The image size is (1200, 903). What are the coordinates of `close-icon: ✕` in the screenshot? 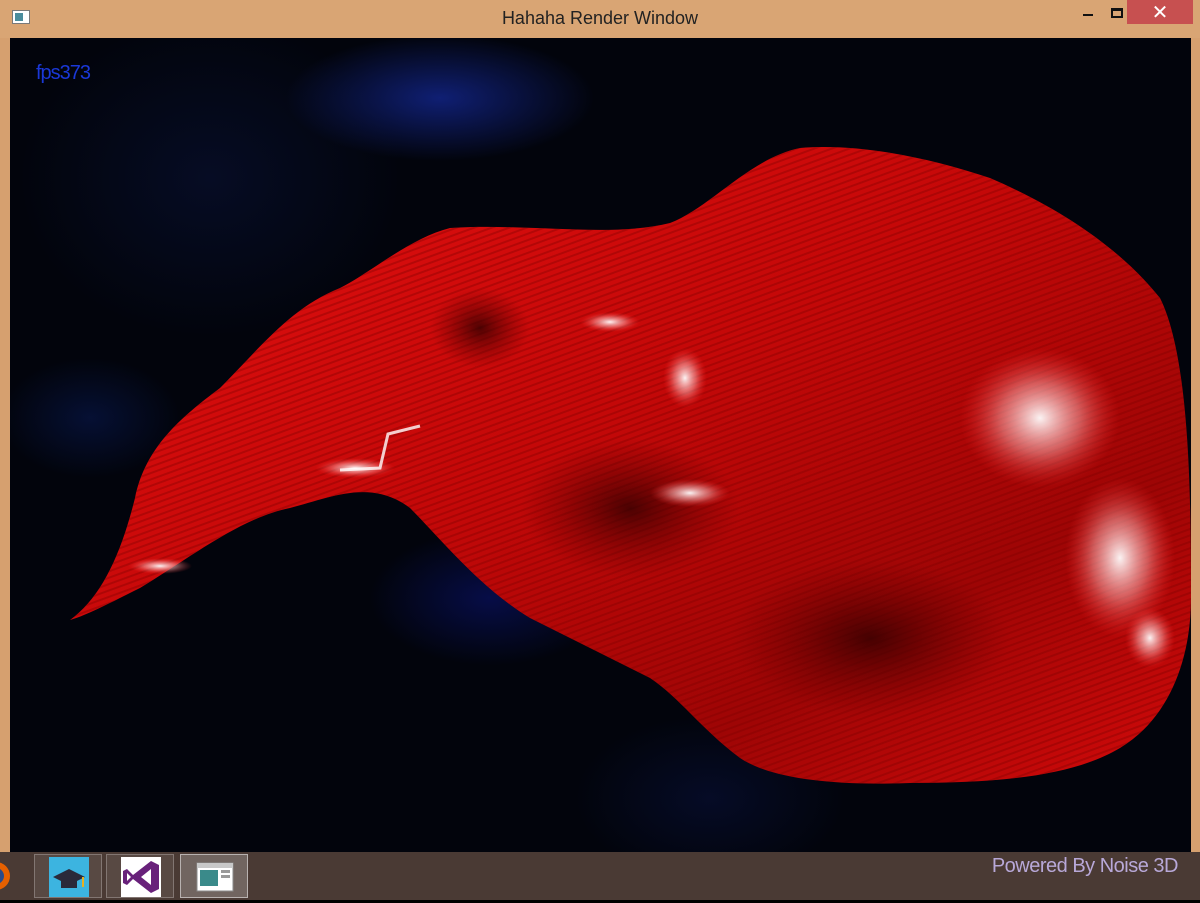 It's located at (1160, 12).